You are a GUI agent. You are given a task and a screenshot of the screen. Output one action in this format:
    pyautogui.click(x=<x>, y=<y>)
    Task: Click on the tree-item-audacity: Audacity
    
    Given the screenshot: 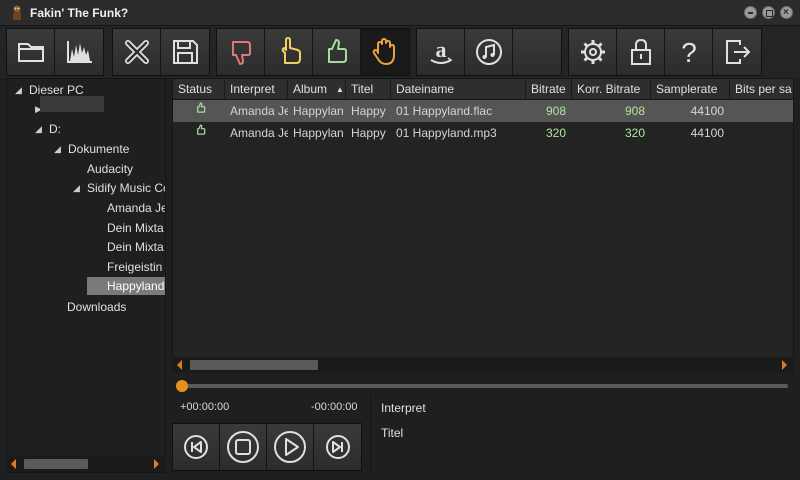 What is the action you would take?
    pyautogui.click(x=110, y=169)
    